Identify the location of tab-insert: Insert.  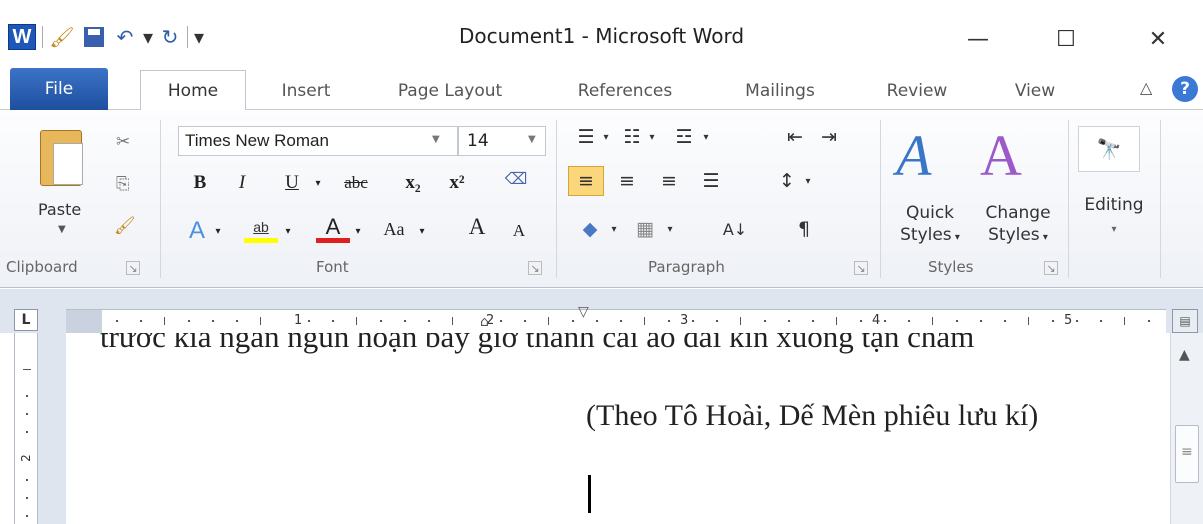
(306, 91).